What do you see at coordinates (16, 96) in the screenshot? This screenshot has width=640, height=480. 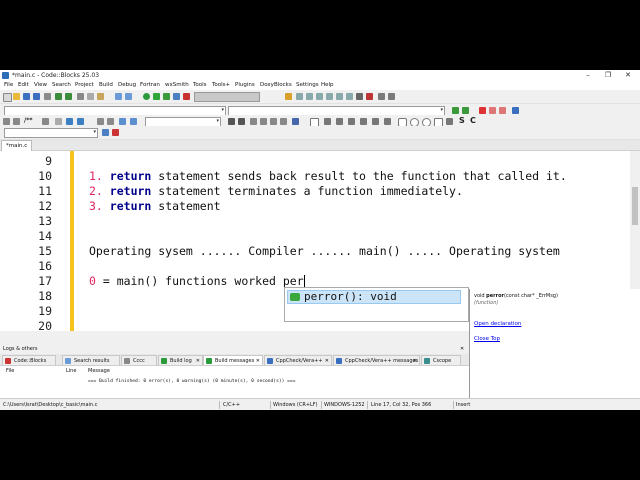 I see `open-folder-icon` at bounding box center [16, 96].